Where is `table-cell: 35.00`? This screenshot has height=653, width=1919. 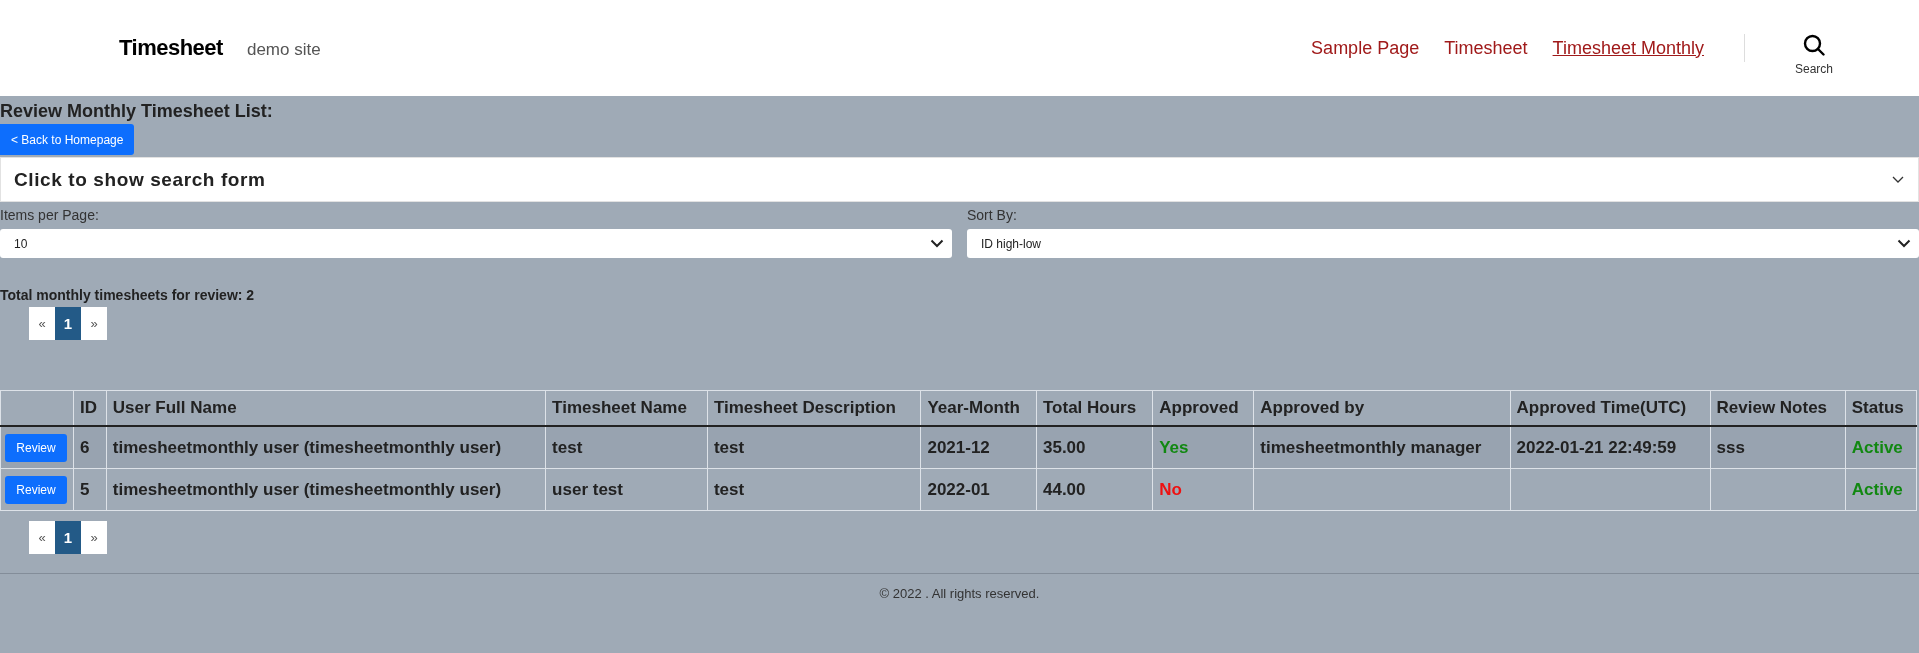
table-cell: 35.00 is located at coordinates (1094, 447).